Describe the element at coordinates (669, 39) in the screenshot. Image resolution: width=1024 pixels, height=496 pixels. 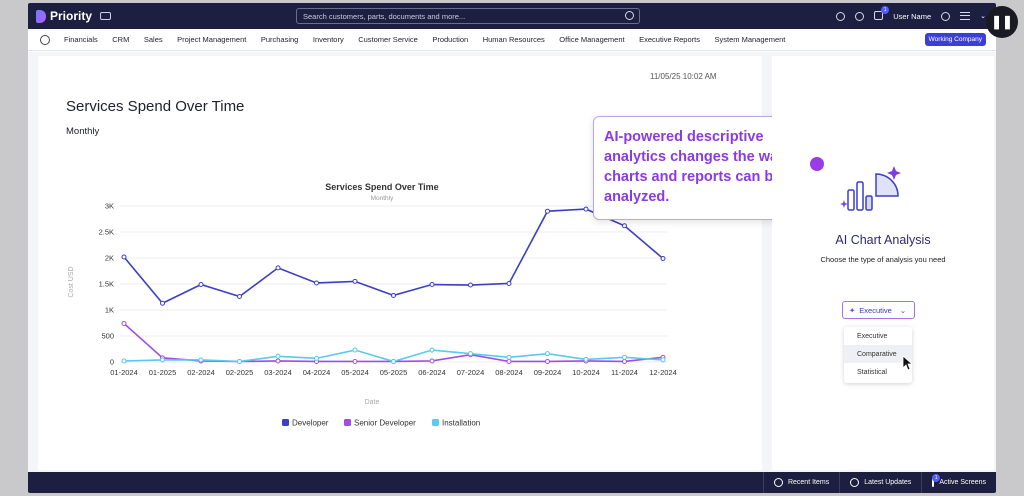
I see `nav-item-executive-reports: Executive Reports` at that location.